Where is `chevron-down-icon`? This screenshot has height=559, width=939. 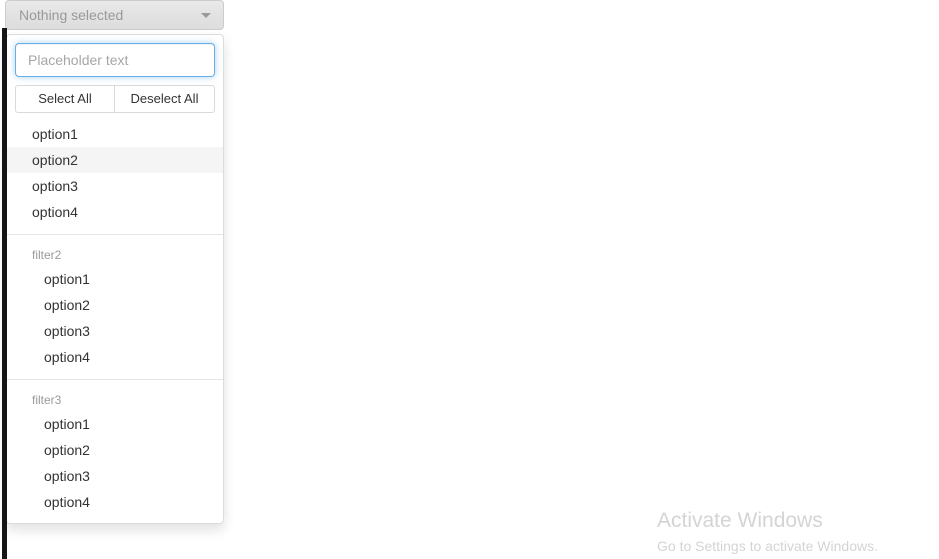
chevron-down-icon is located at coordinates (206, 15).